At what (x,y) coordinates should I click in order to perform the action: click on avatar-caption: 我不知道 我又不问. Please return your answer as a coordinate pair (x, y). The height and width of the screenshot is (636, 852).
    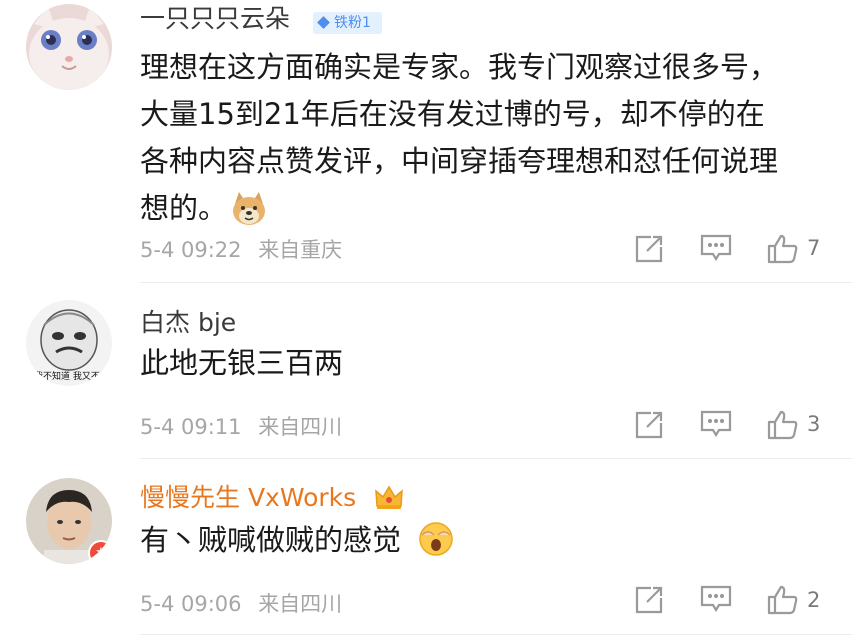
    Looking at the image, I should click on (71, 377).